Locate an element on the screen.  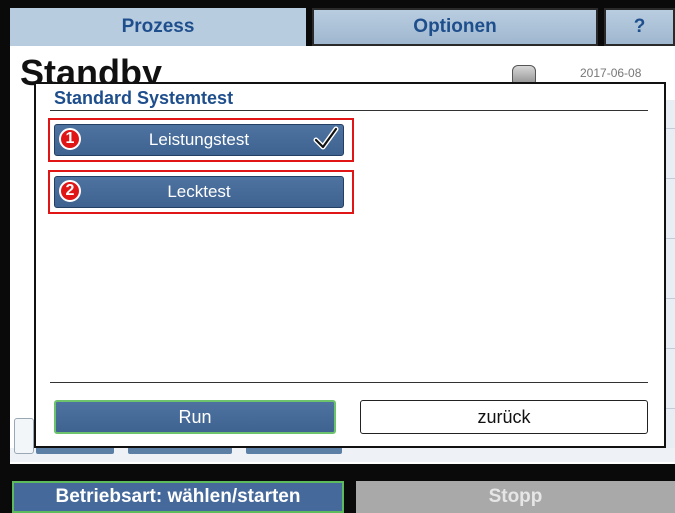
marker-1-badge: 1 is located at coordinates (70, 139).